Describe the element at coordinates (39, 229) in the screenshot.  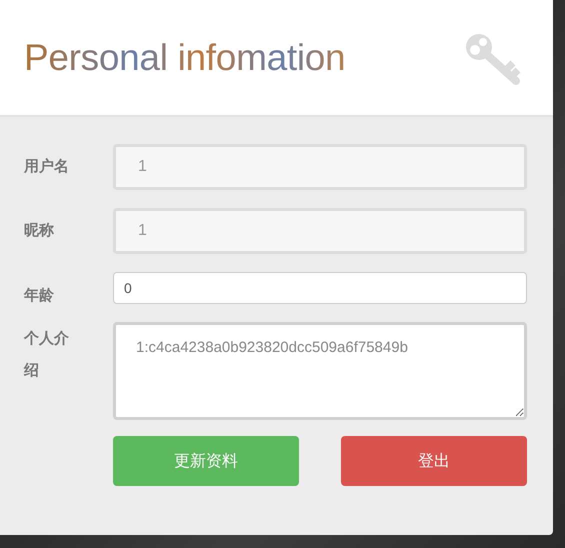
I see `field-label: 昵称` at that location.